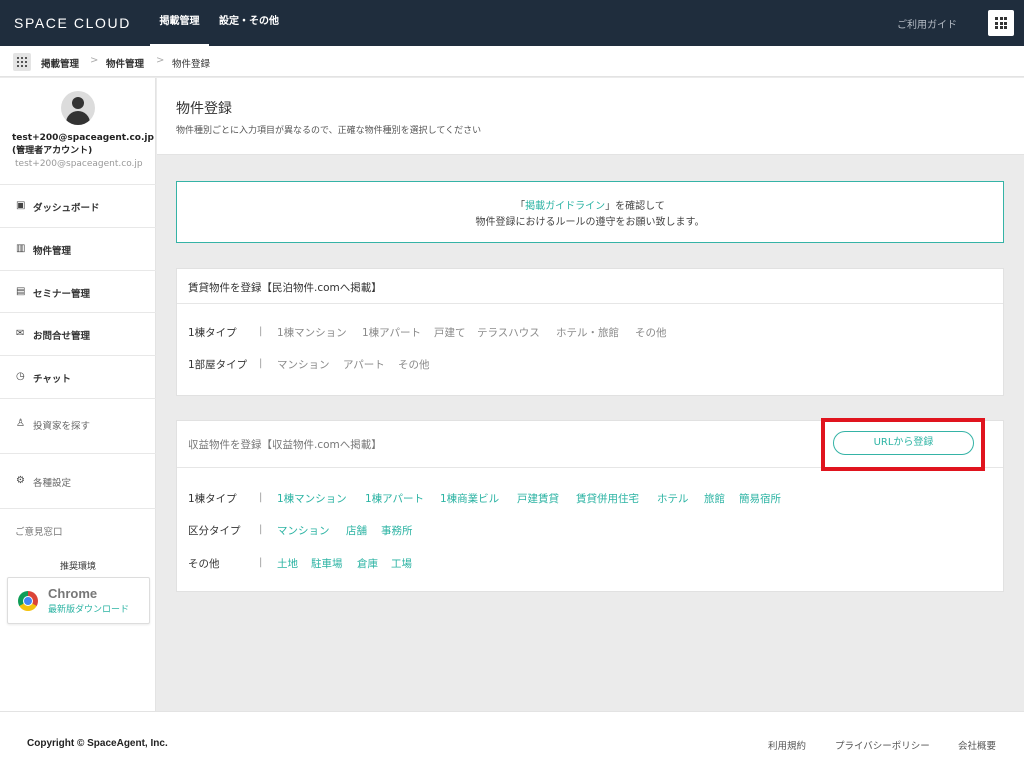  What do you see at coordinates (714, 498) in the screenshot?
I see `income-type-link: 旅館` at bounding box center [714, 498].